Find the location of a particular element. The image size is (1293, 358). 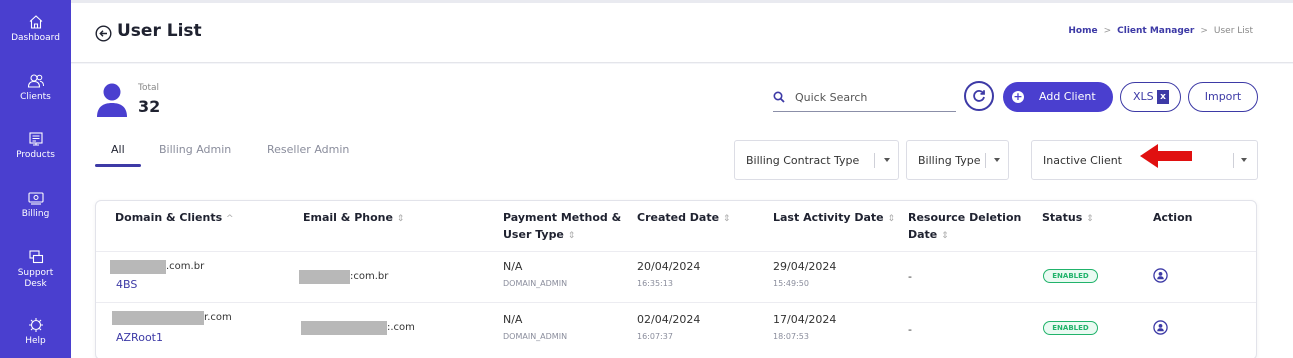

column-header-domain: Domain & Clients ^ is located at coordinates (174, 218).